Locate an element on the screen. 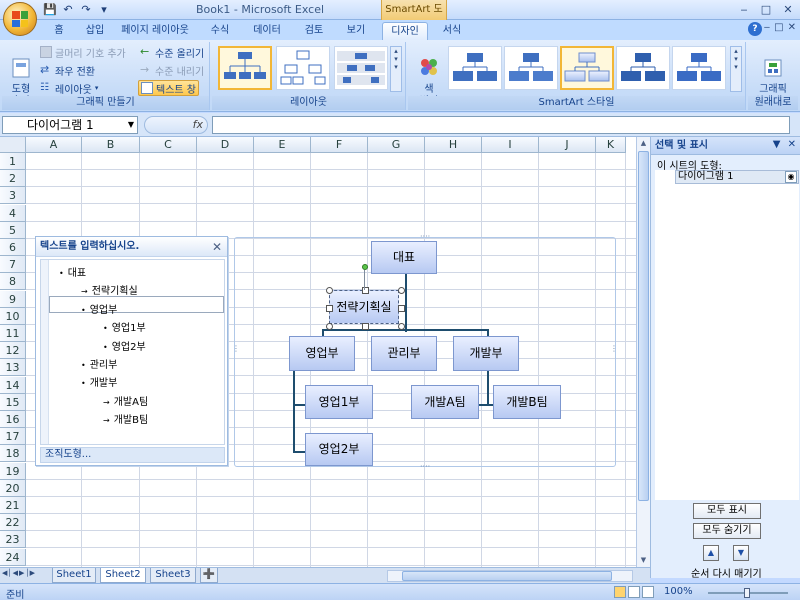  row-header: 16 is located at coordinates (13, 419).